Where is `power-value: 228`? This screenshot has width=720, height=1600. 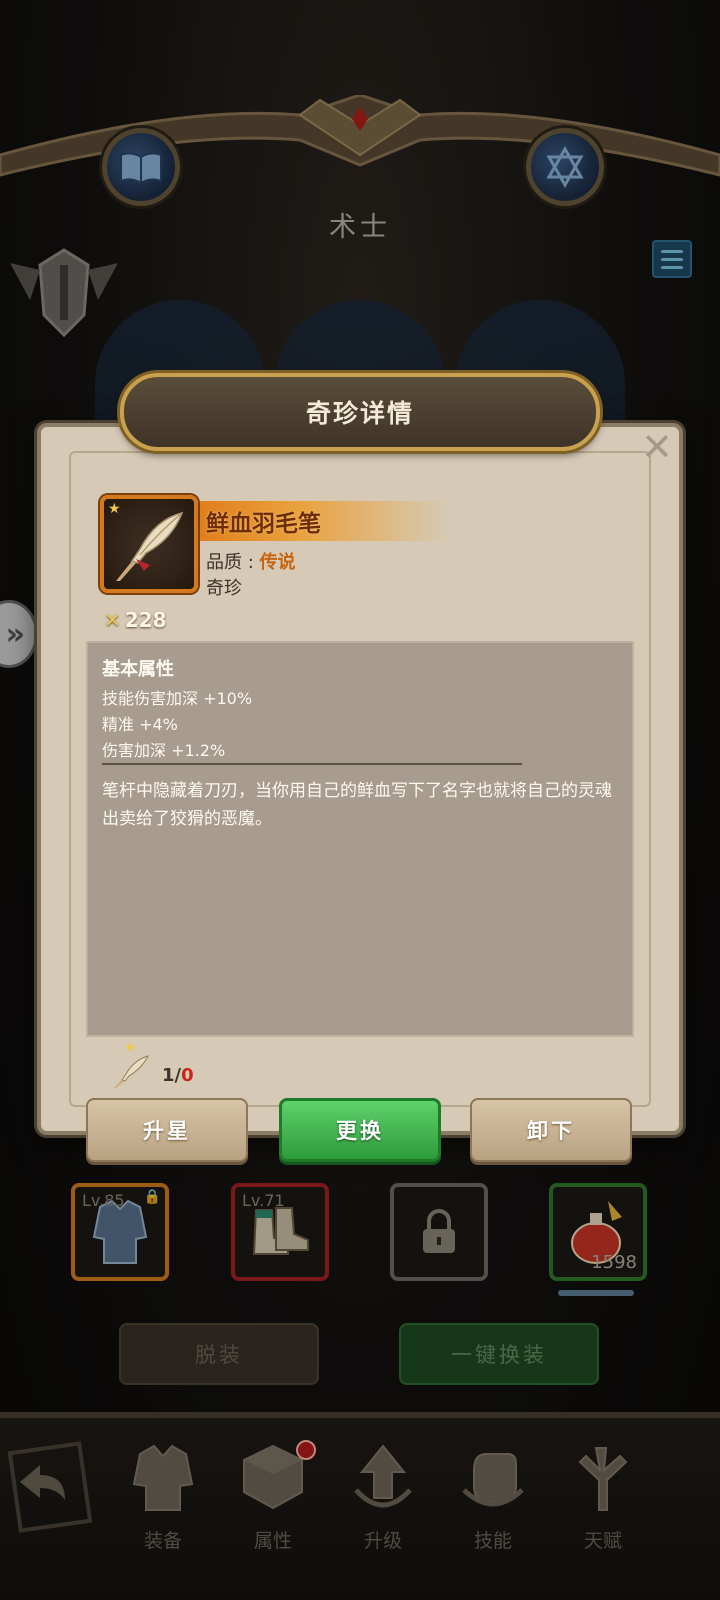 power-value: 228 is located at coordinates (145, 620).